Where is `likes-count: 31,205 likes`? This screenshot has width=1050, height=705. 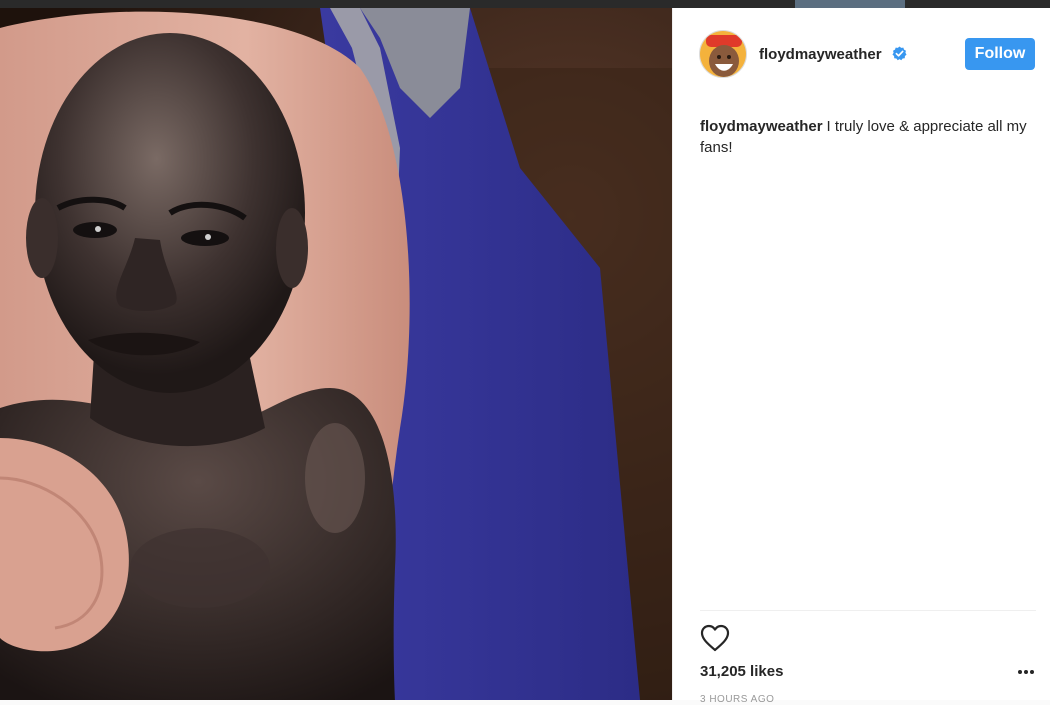 likes-count: 31,205 likes is located at coordinates (741, 671).